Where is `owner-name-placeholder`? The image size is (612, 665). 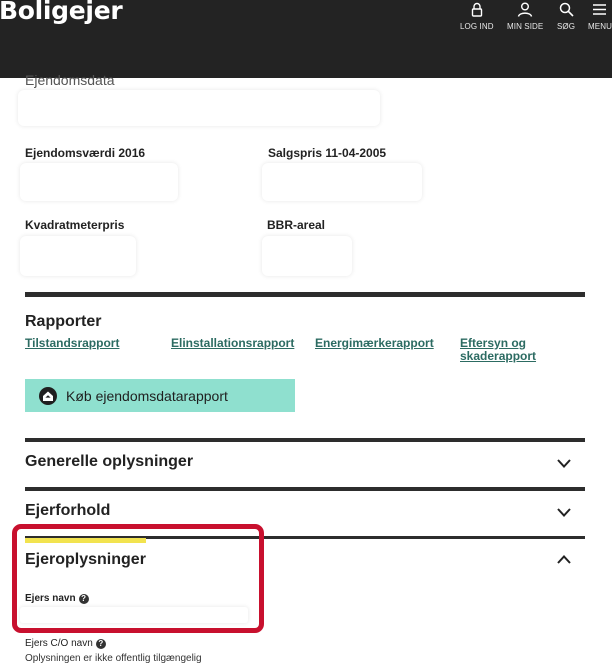
owner-name-placeholder is located at coordinates (134, 615).